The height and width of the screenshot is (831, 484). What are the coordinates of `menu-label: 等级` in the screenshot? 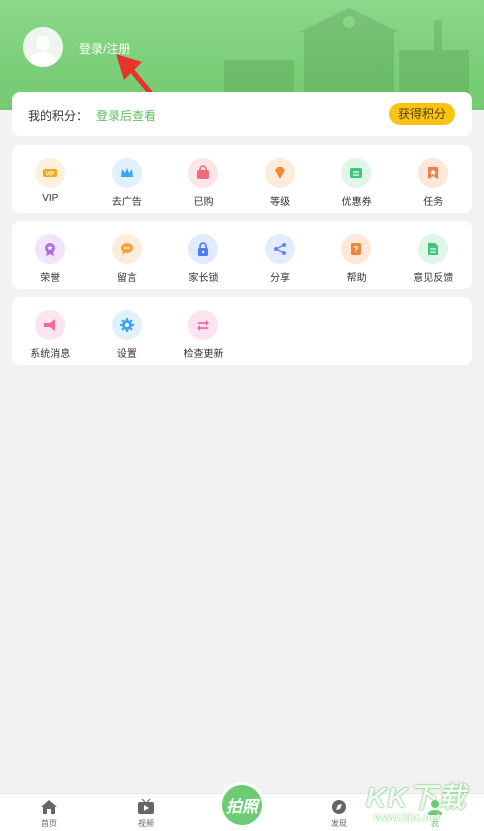 It's located at (280, 202).